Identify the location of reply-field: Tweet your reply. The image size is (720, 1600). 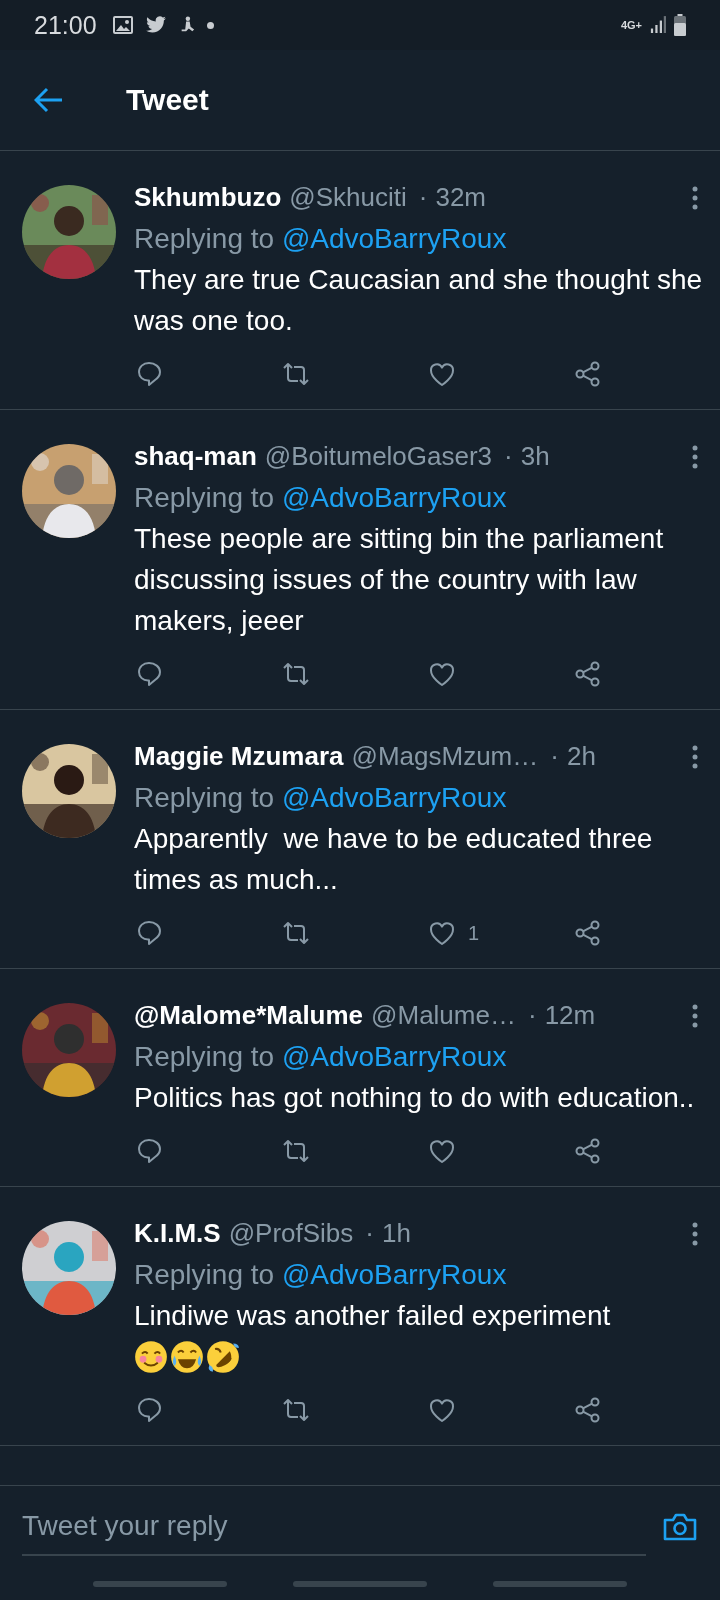
(334, 1527).